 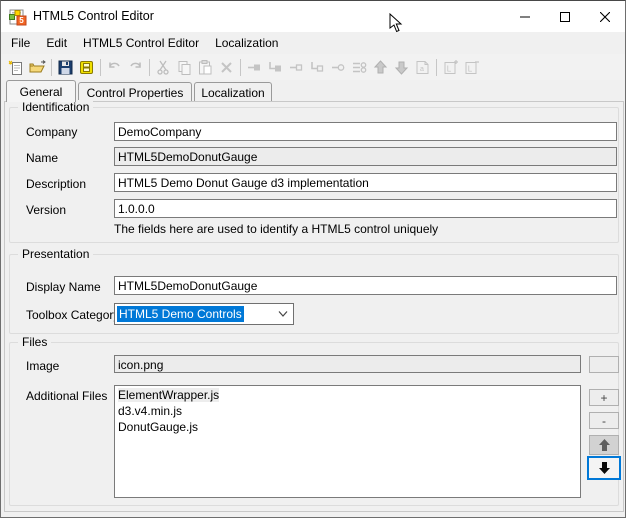 What do you see at coordinates (275, 67) in the screenshot?
I see `anchor-filled-icon` at bounding box center [275, 67].